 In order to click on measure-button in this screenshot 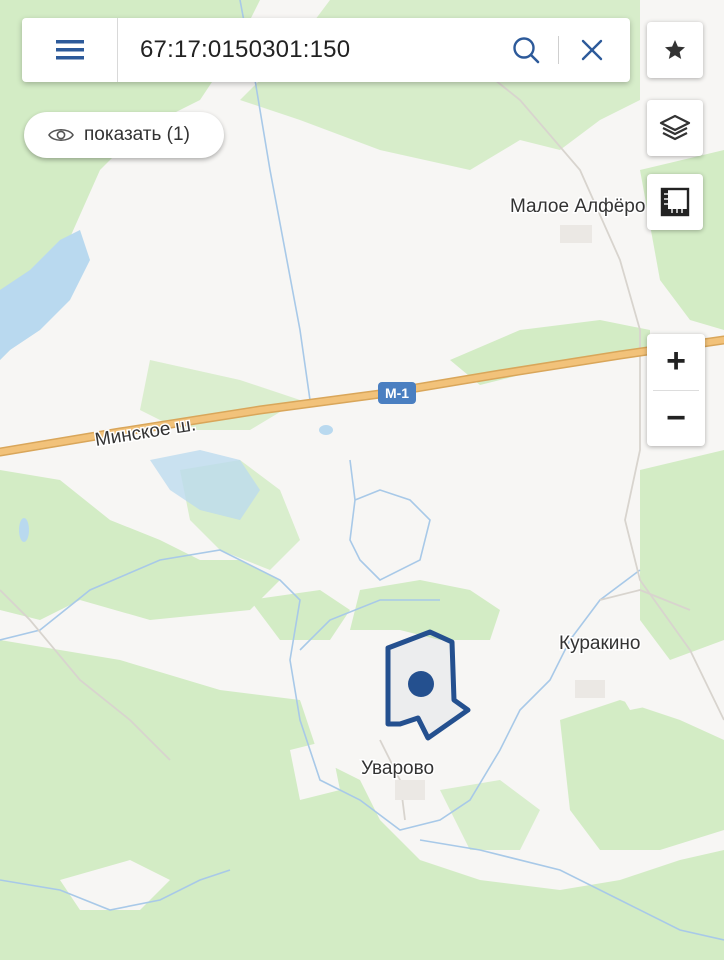, I will do `click(675, 202)`.